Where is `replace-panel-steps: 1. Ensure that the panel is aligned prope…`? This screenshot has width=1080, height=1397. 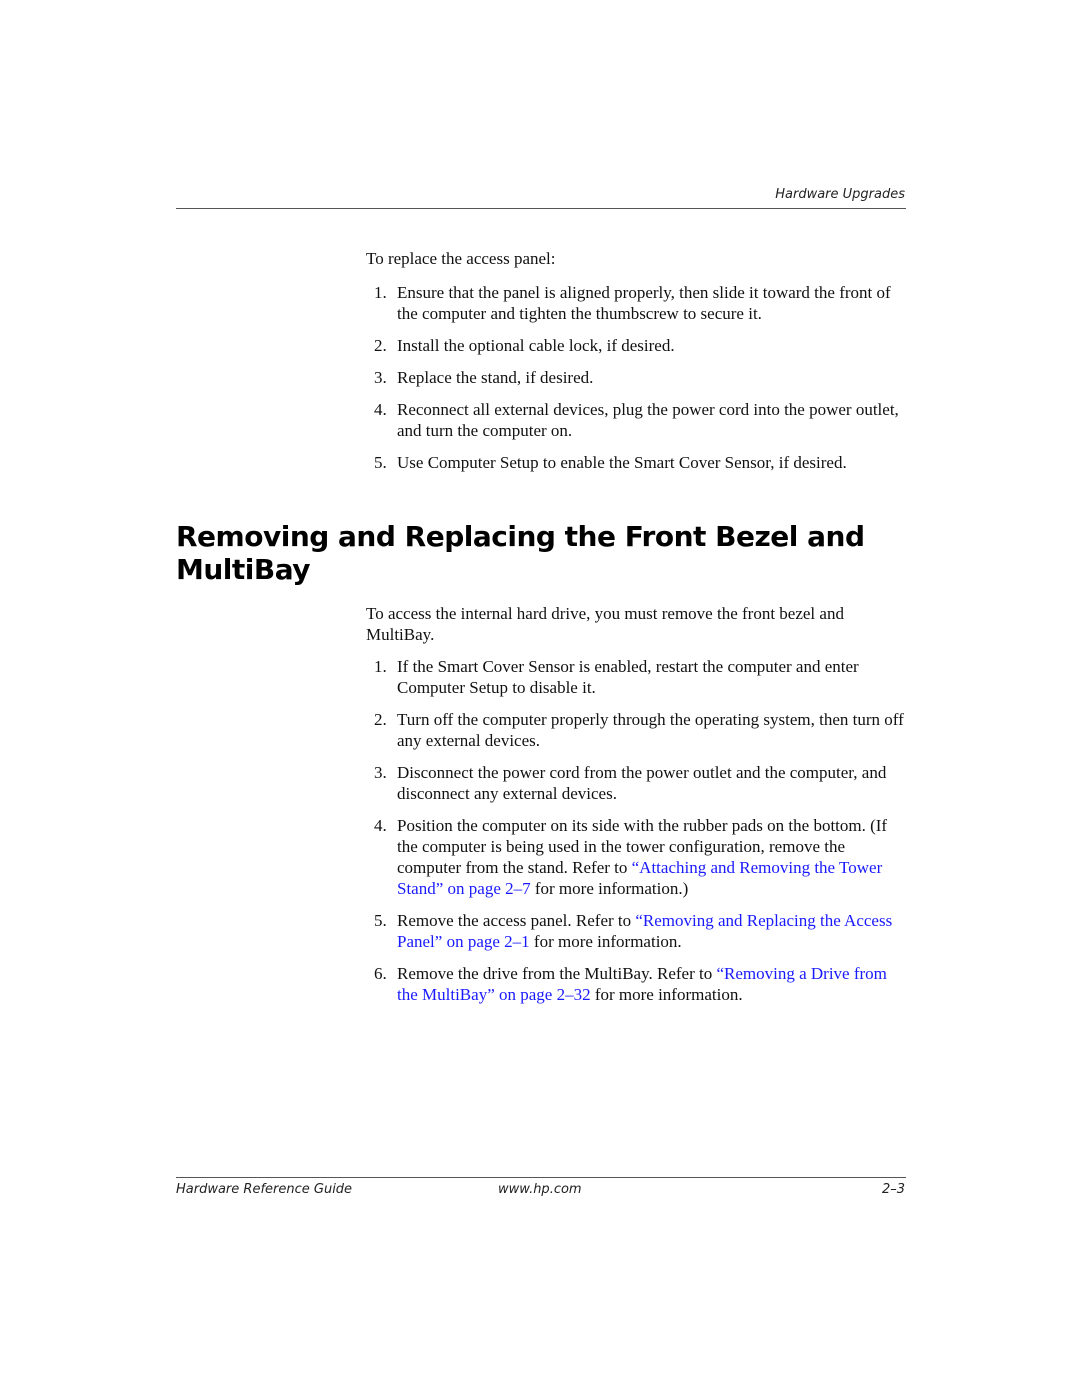
replace-panel-steps: 1. Ensure that the panel is aligned prope… is located at coordinates (636, 383).